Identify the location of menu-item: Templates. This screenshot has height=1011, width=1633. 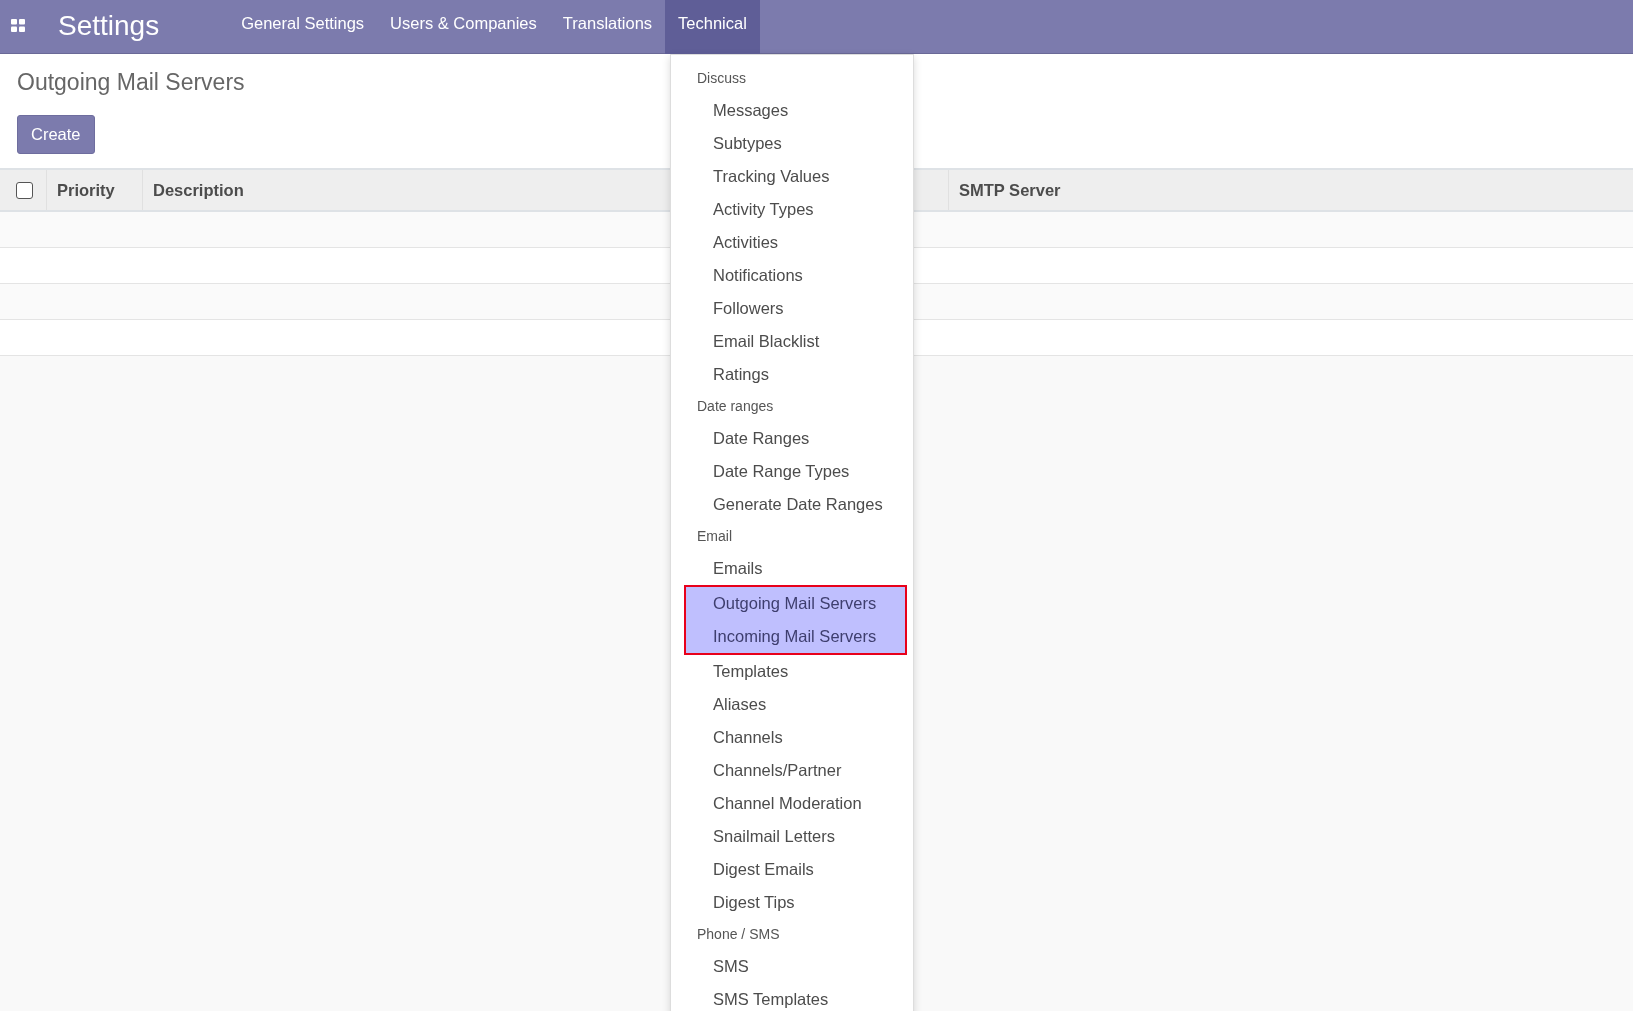
(792, 671).